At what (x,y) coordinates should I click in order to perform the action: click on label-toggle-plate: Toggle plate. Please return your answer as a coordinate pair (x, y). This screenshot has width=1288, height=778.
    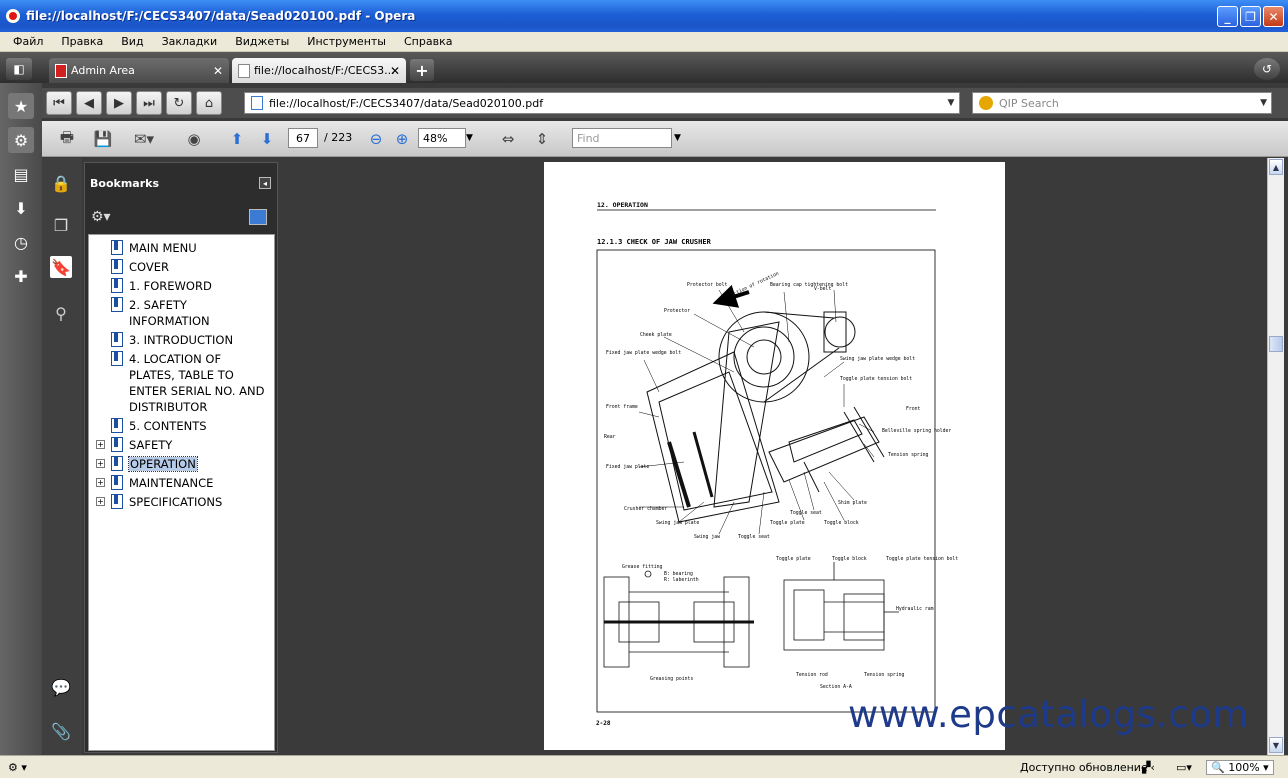
    Looking at the image, I should click on (787, 523).